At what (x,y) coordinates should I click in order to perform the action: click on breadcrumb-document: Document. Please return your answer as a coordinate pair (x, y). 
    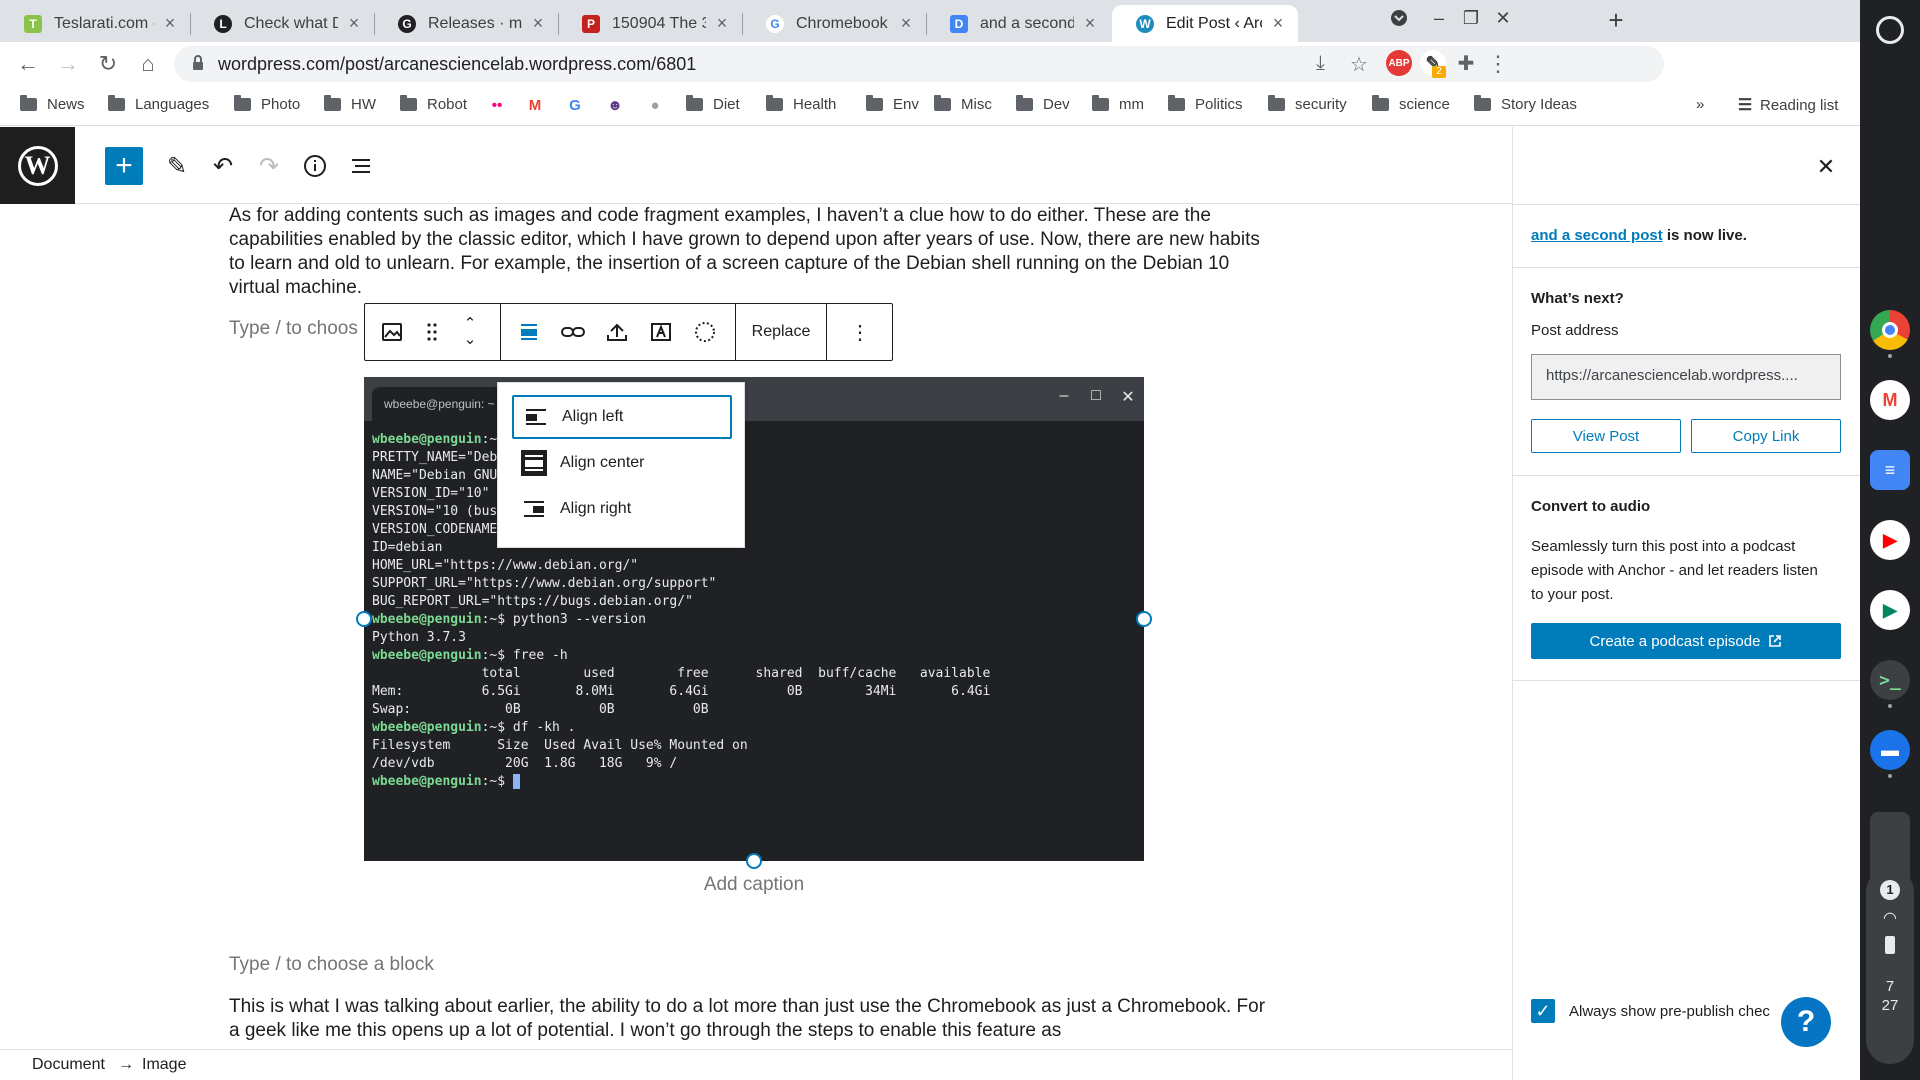
    Looking at the image, I should click on (68, 1065).